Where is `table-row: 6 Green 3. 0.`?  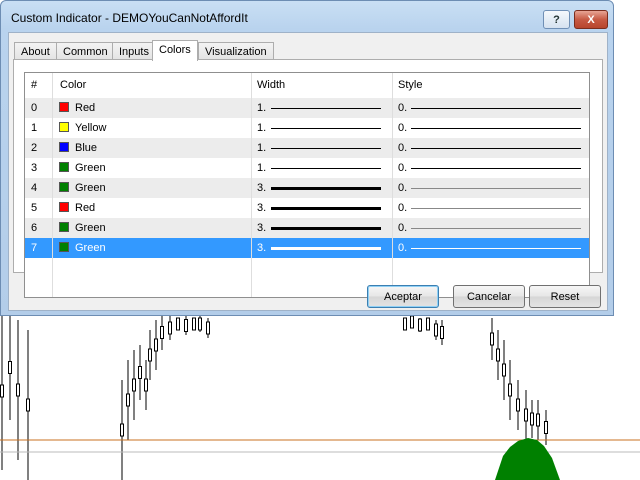
table-row: 6 Green 3. 0. is located at coordinates (307, 228).